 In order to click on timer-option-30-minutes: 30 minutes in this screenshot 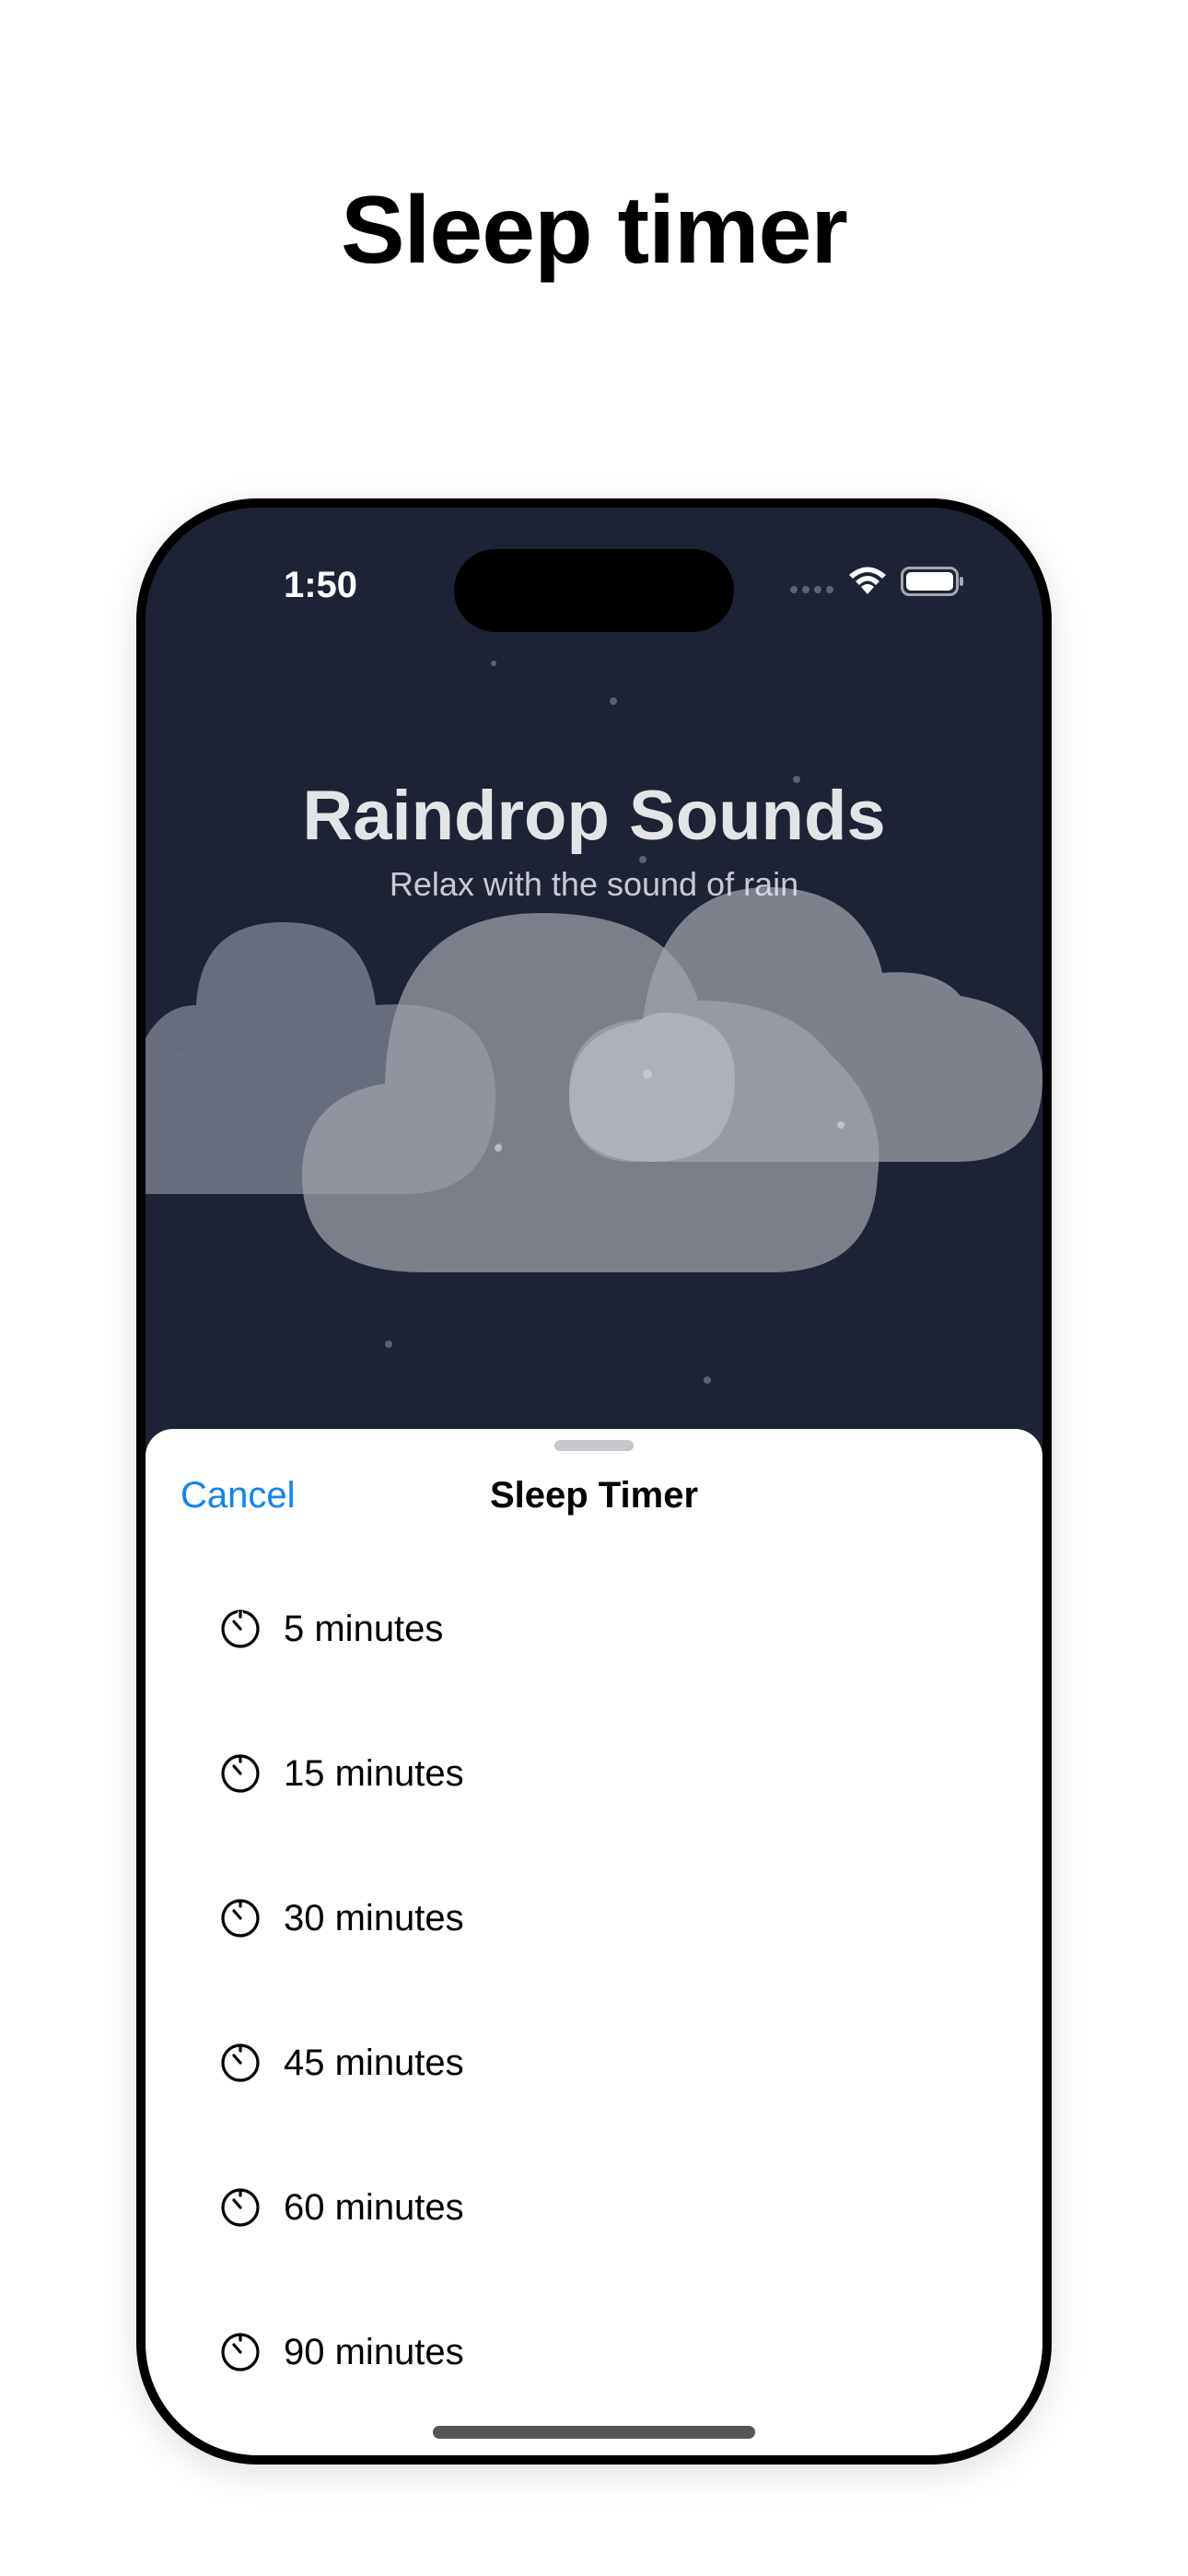, I will do `click(594, 1965)`.